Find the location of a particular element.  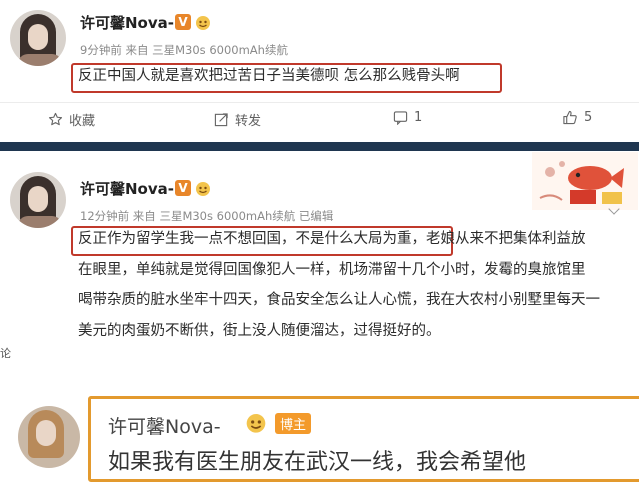

repost-icon is located at coordinates (221, 120).